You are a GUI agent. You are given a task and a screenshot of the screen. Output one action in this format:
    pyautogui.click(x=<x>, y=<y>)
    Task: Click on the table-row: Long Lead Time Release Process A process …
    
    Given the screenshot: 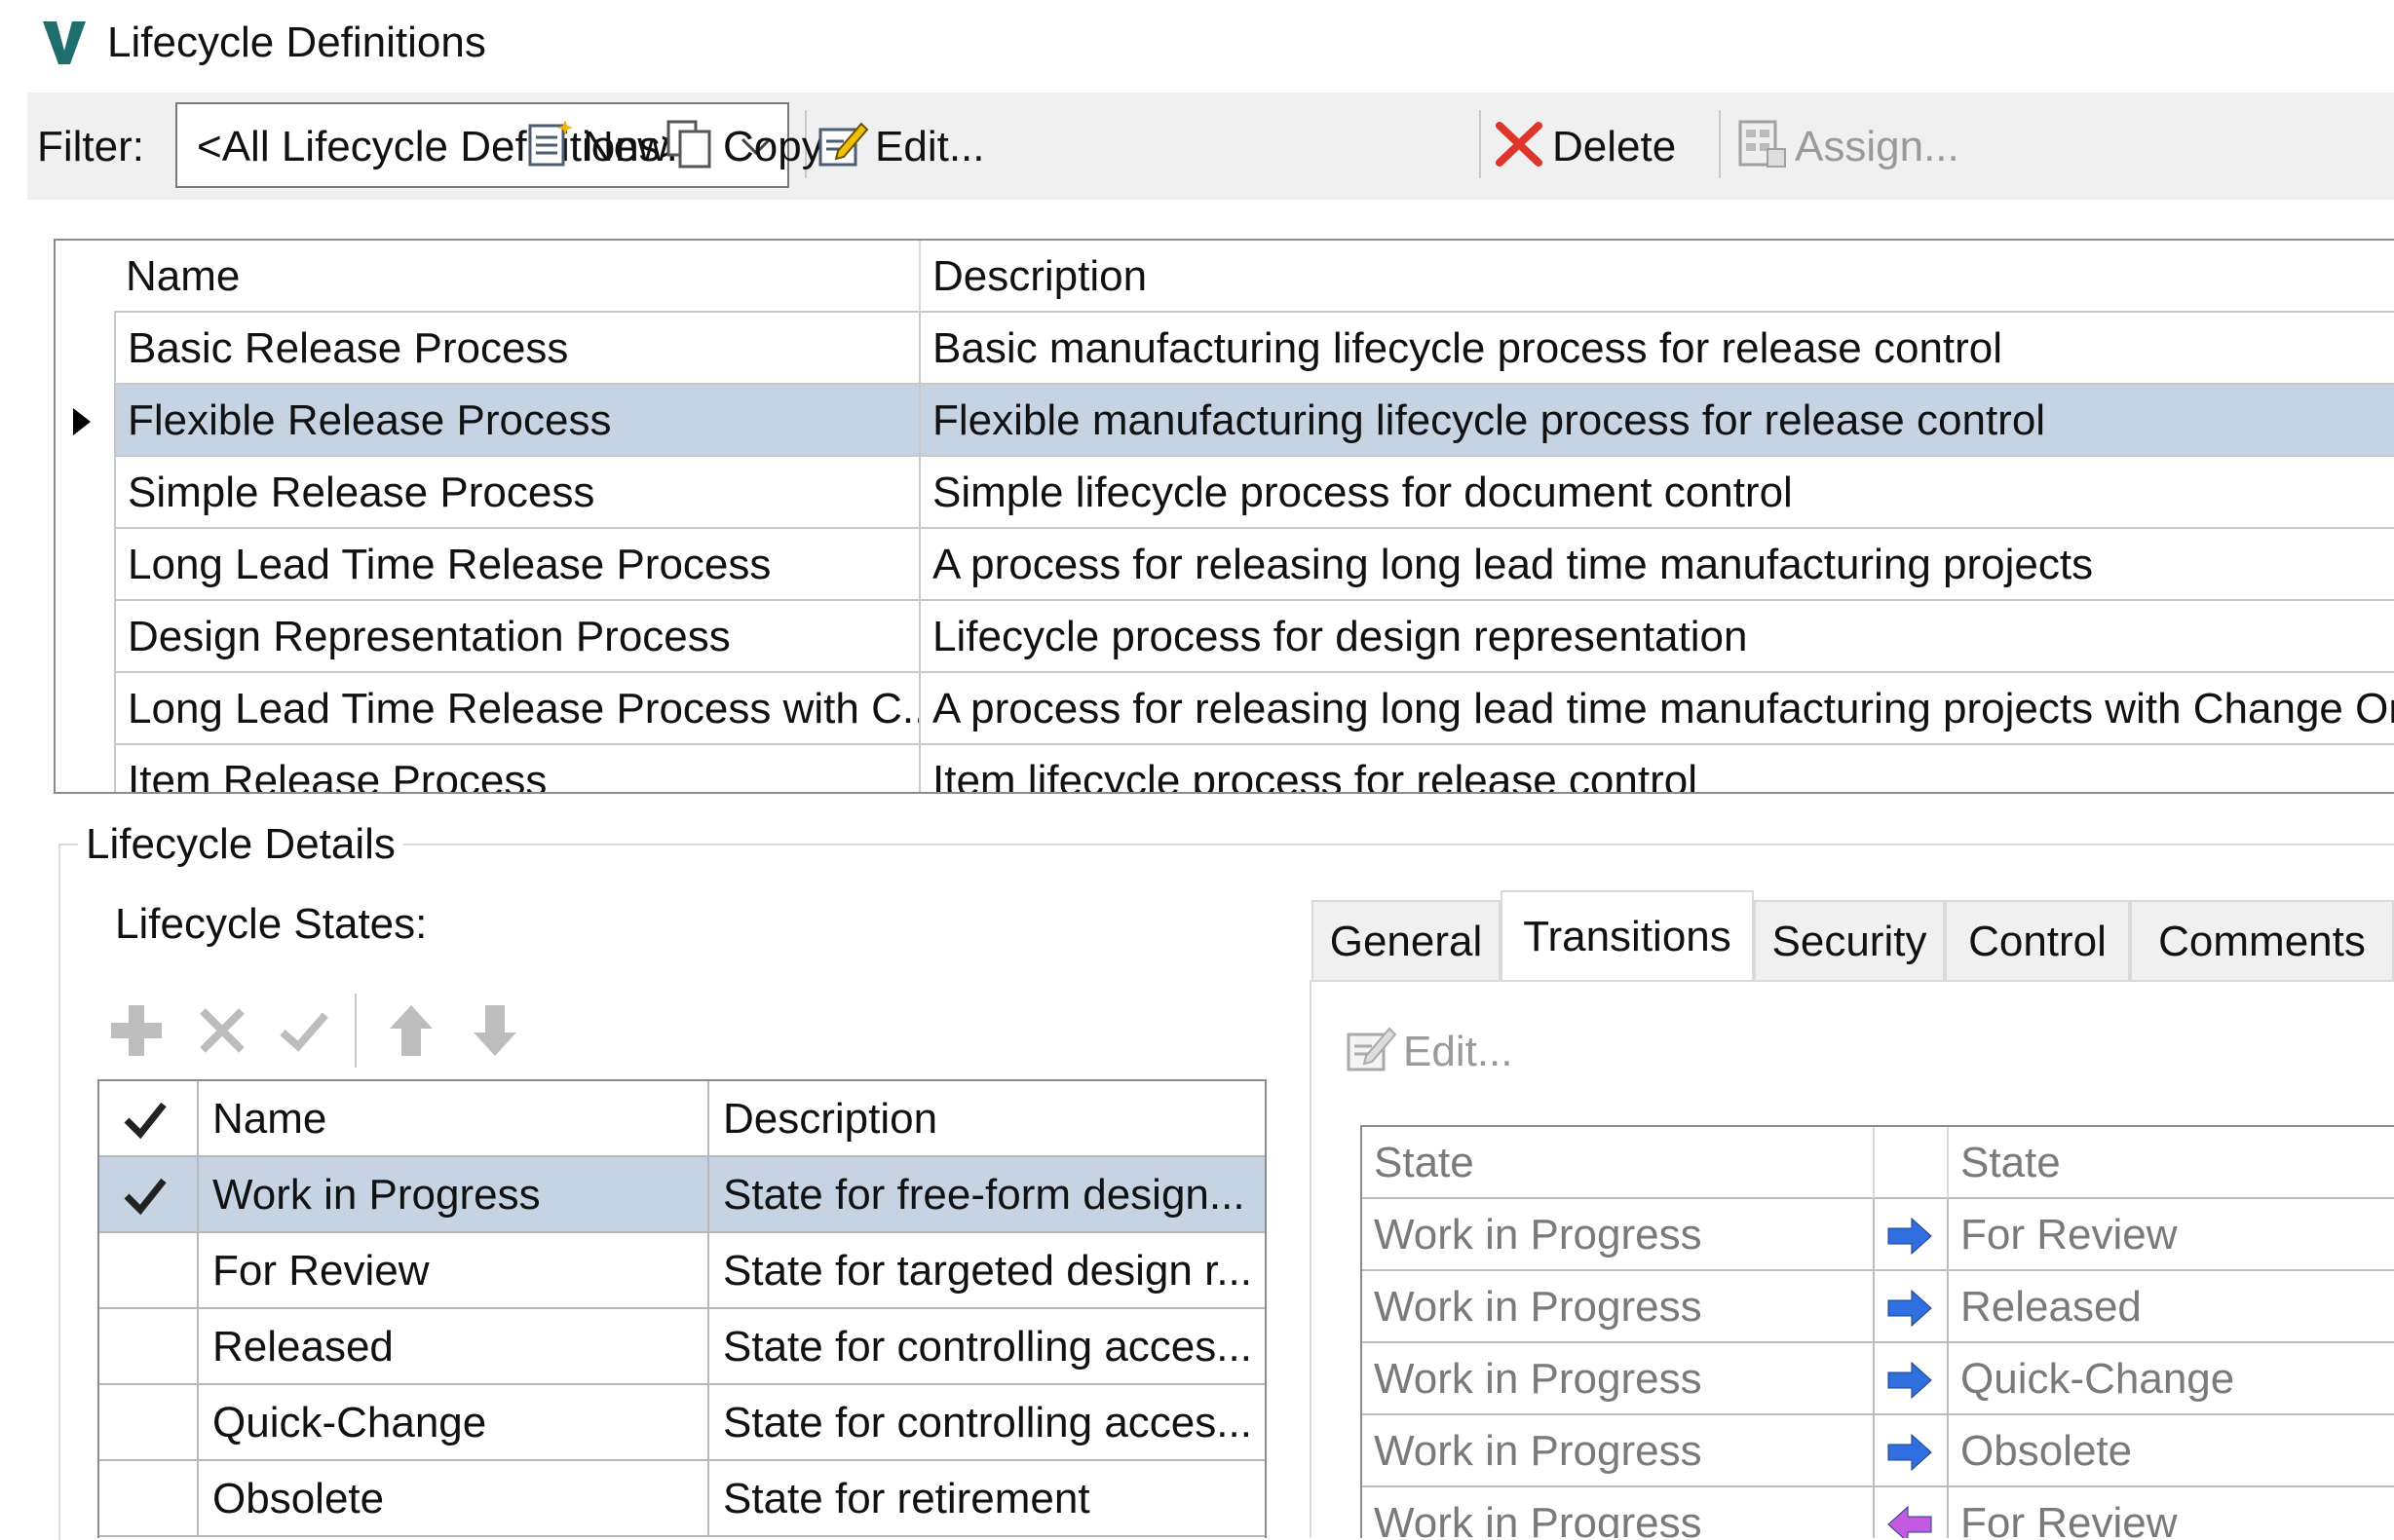 What is the action you would take?
    pyautogui.click(x=1225, y=565)
    